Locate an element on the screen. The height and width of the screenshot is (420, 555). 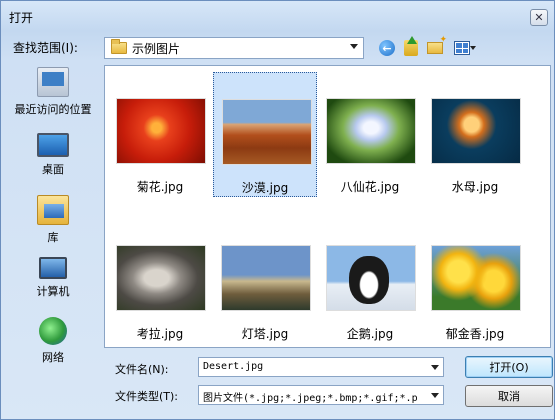
file-name: 水母.jpg is located at coordinates (475, 187).